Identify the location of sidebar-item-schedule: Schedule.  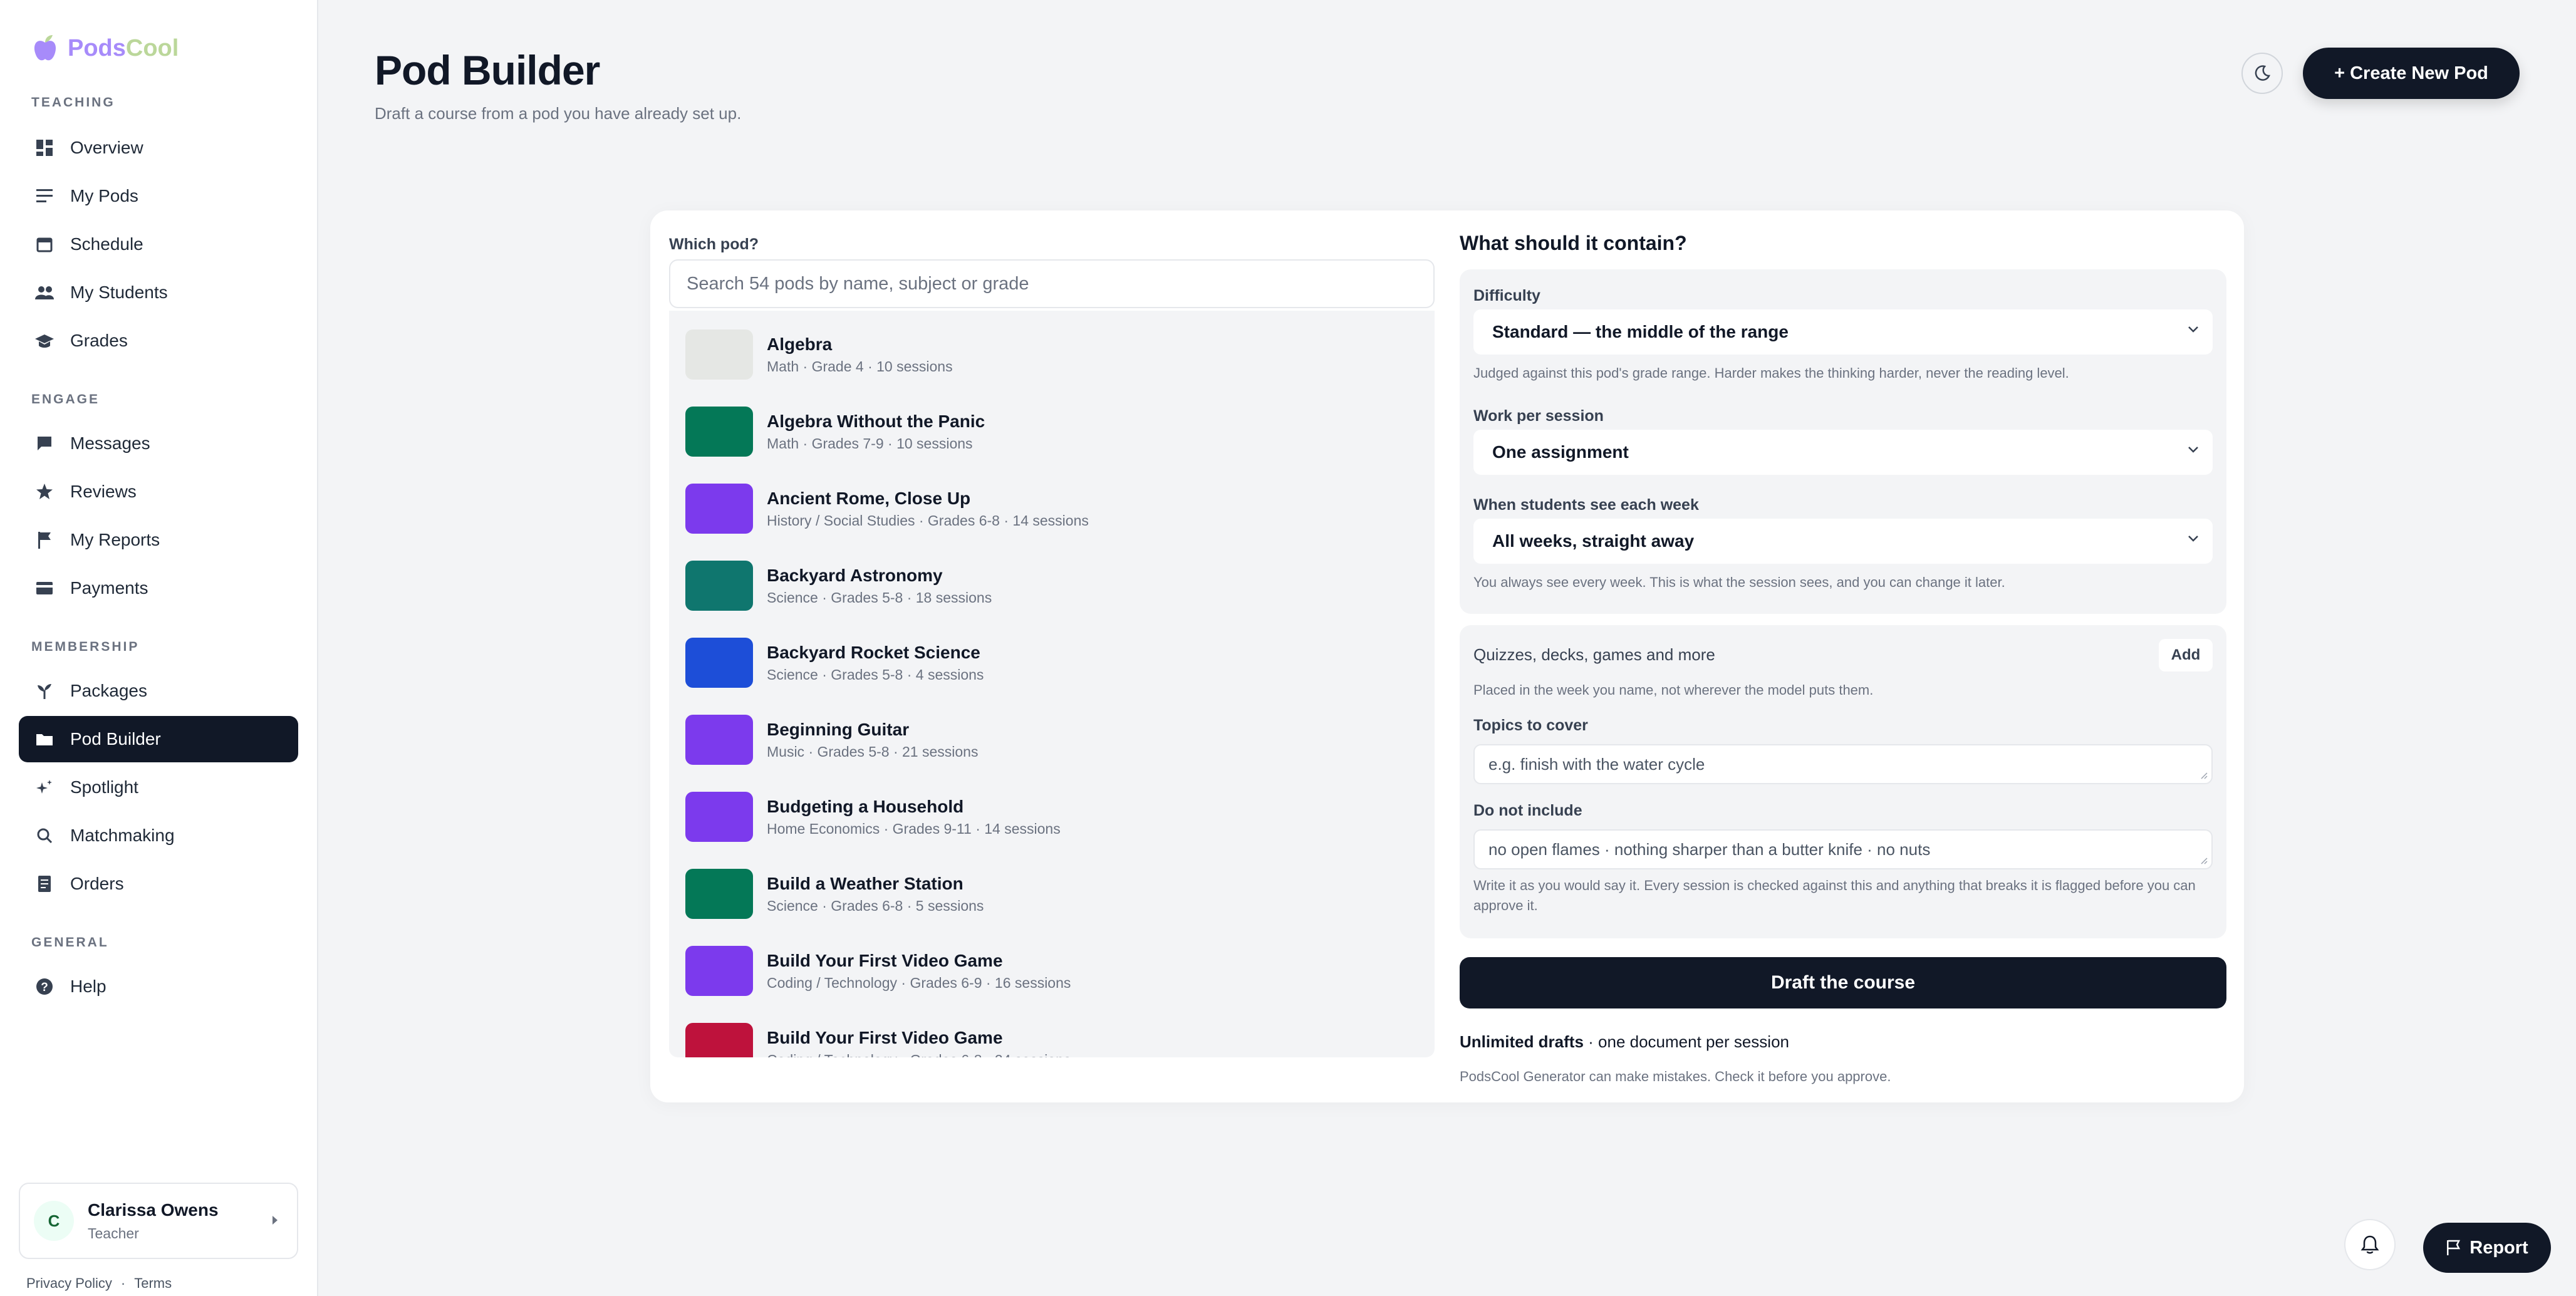
(158, 244).